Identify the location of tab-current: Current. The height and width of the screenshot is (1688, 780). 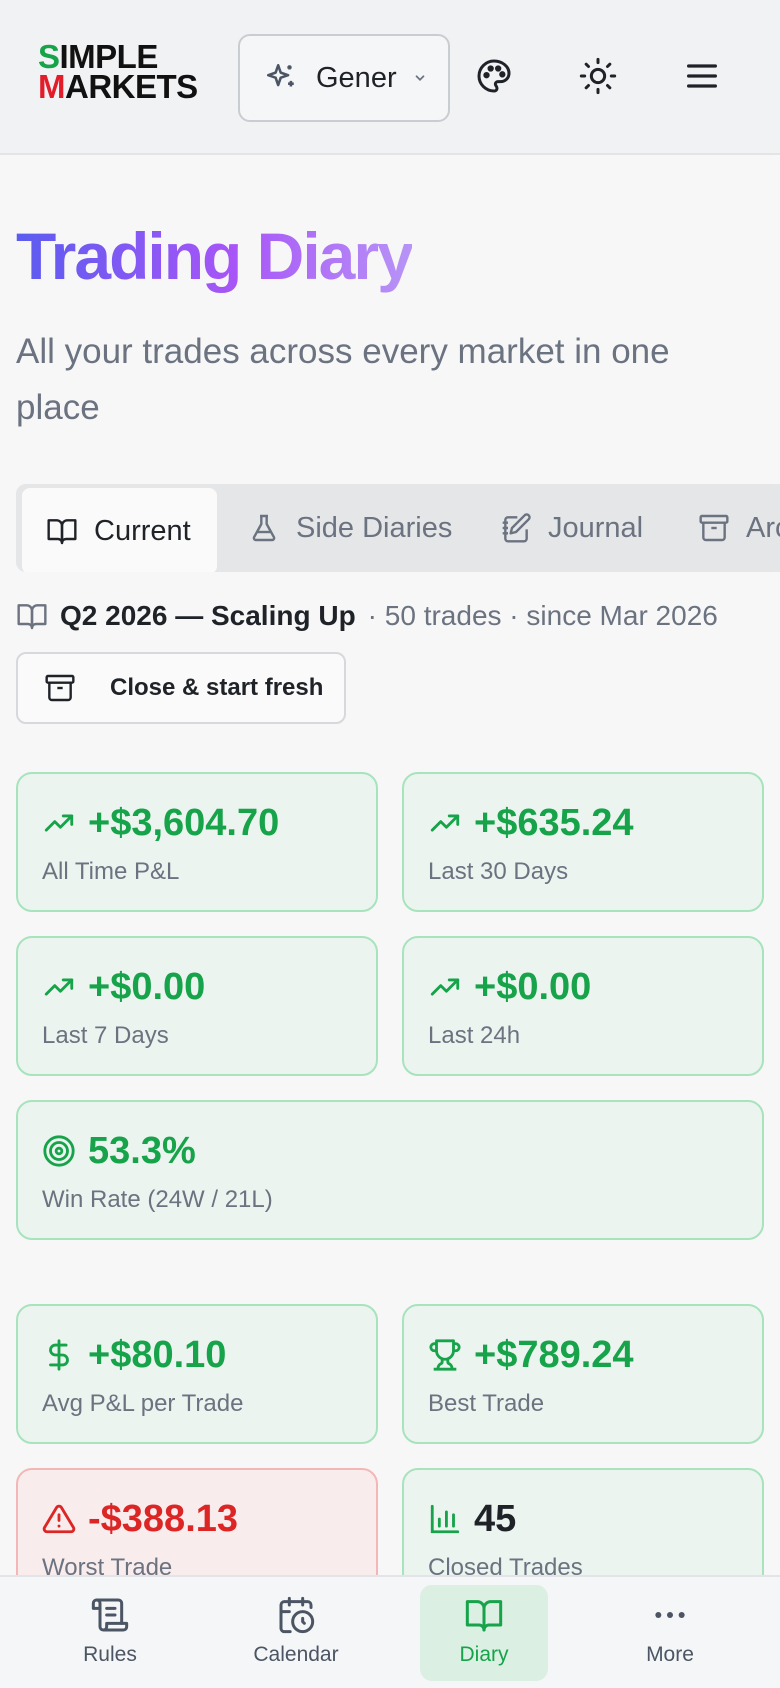
(119, 530).